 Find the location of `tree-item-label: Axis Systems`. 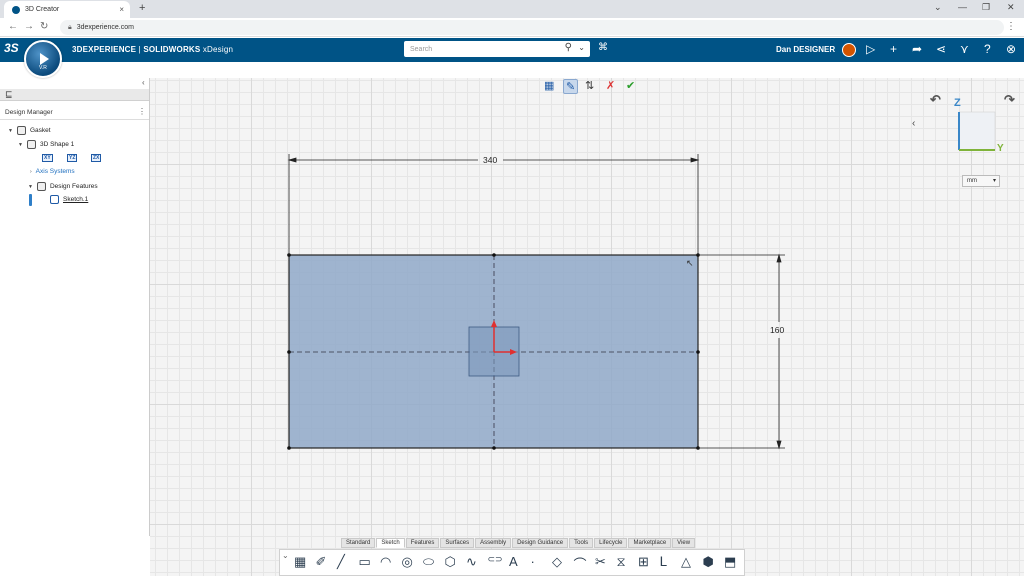

tree-item-label: Axis Systems is located at coordinates (55, 171).